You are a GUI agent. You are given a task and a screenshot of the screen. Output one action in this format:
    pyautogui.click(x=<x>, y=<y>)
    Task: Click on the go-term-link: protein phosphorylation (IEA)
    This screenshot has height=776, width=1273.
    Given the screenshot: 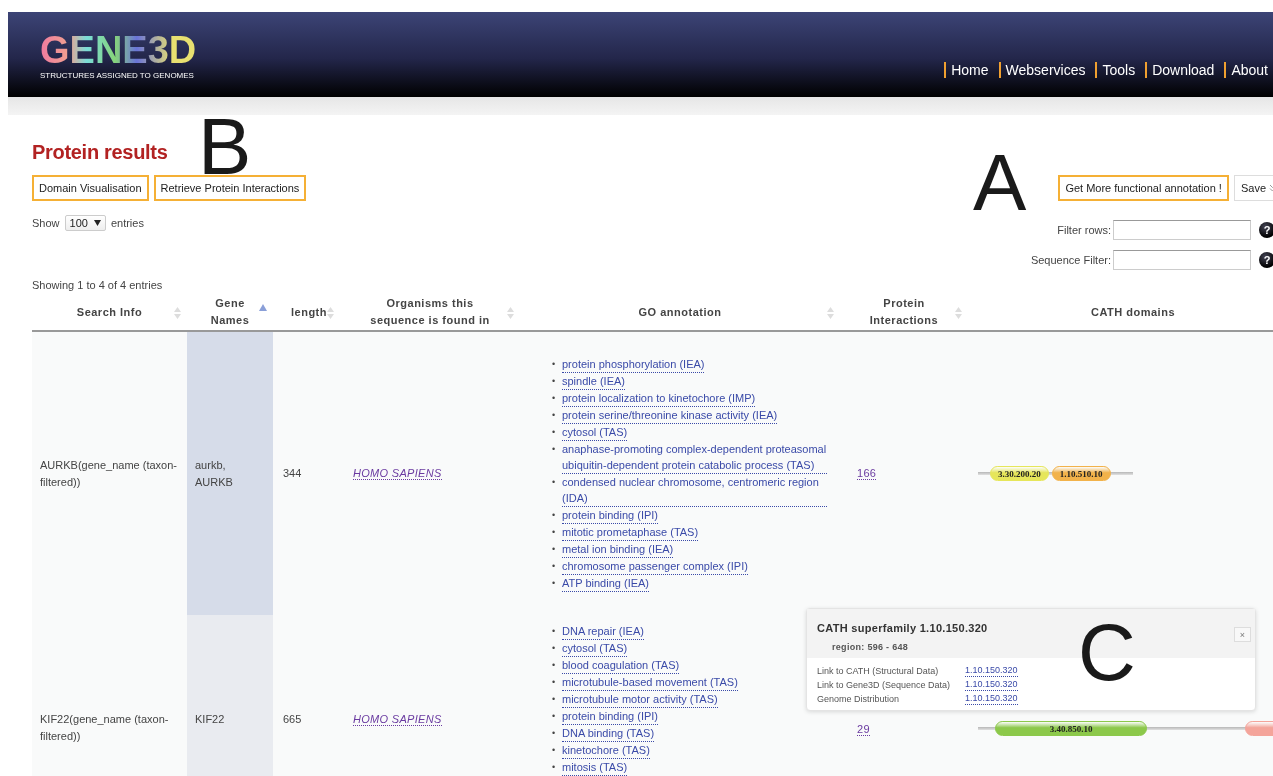 What is the action you would take?
    pyautogui.click(x=633, y=364)
    